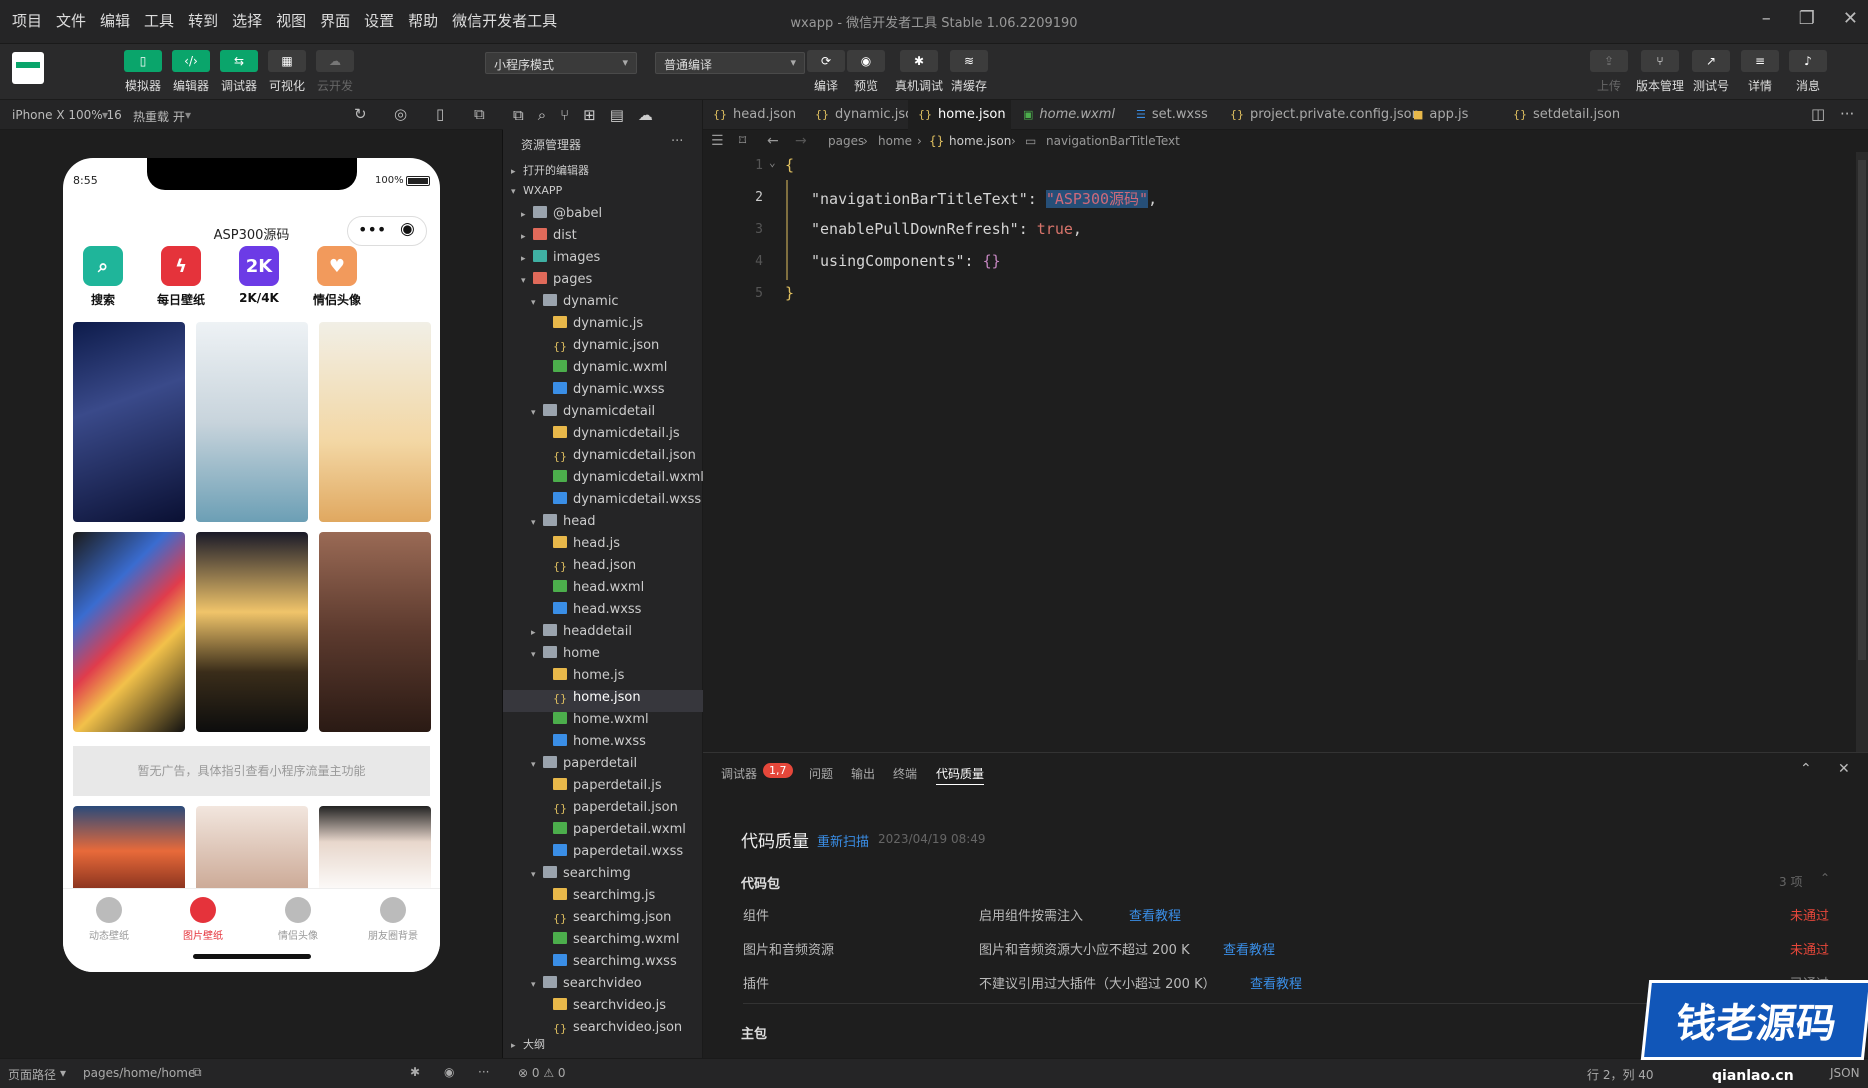  I want to click on file-item: head.wxss, so click(603, 613).